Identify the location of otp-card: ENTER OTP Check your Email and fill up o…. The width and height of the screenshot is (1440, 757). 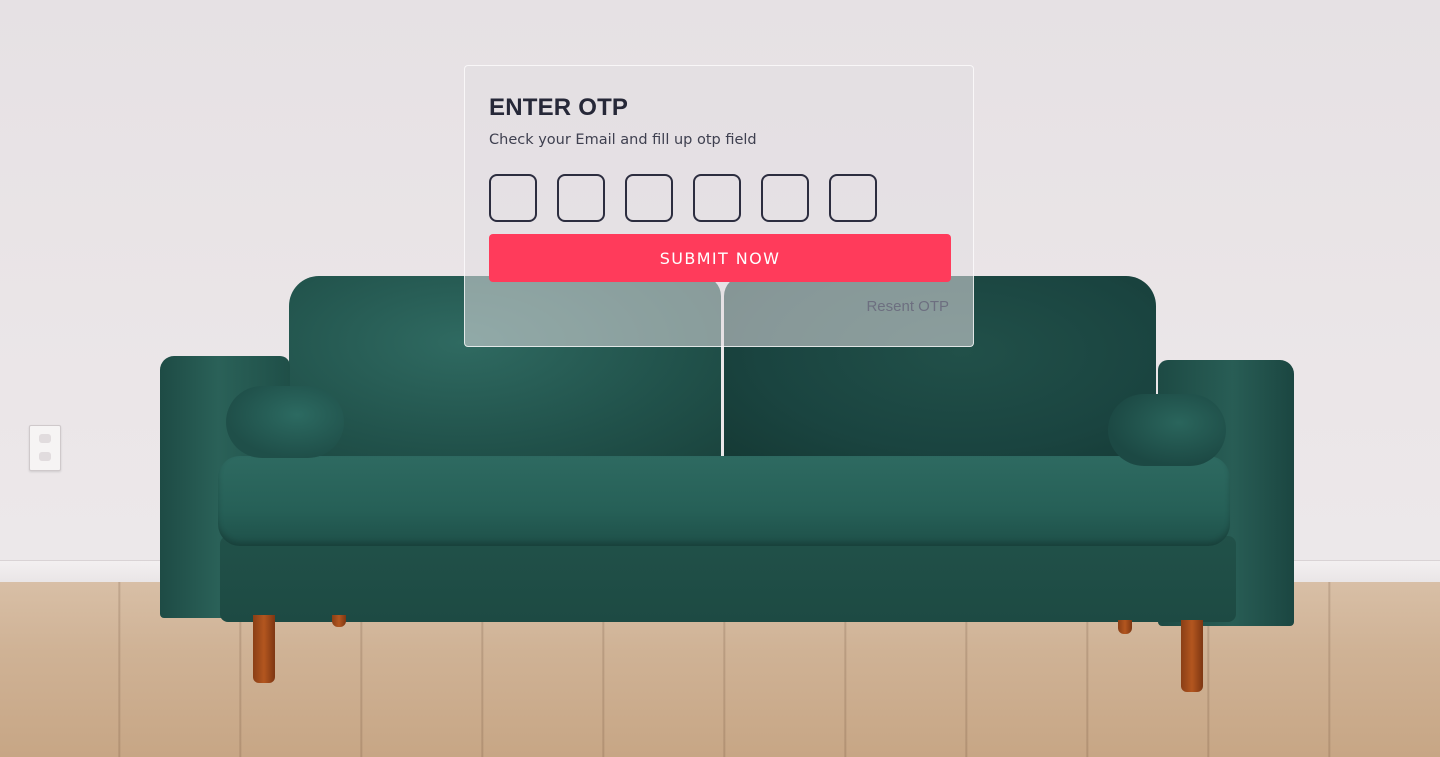
(719, 206).